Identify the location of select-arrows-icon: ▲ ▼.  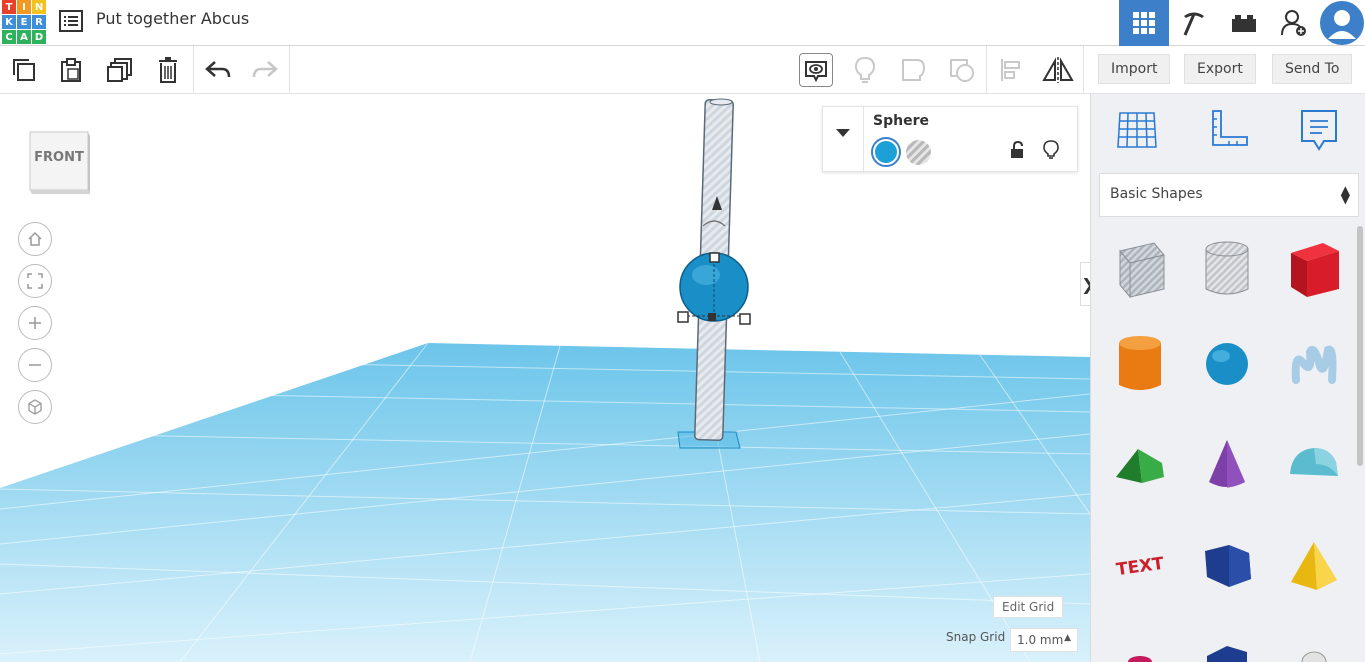
(1345, 194).